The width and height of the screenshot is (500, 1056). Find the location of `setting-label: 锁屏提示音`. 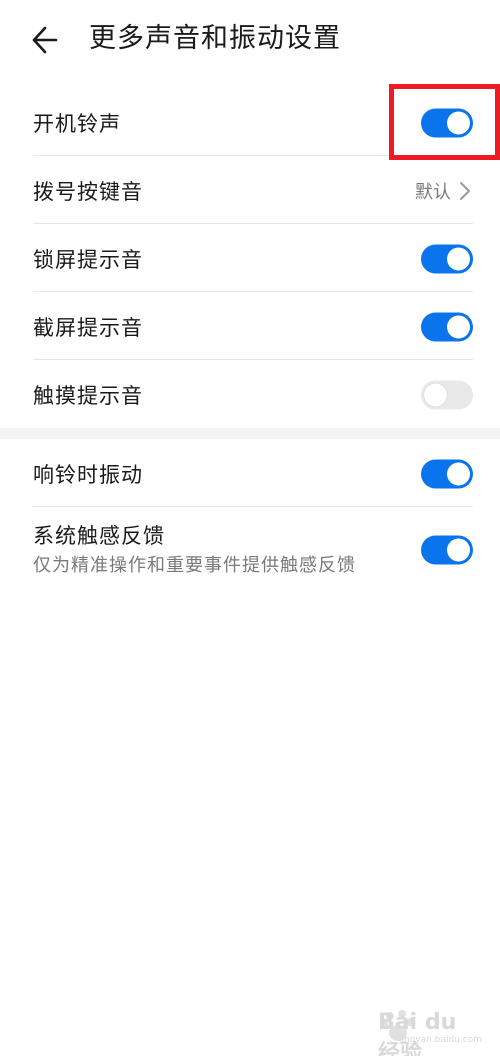

setting-label: 锁屏提示音 is located at coordinates (88, 259).